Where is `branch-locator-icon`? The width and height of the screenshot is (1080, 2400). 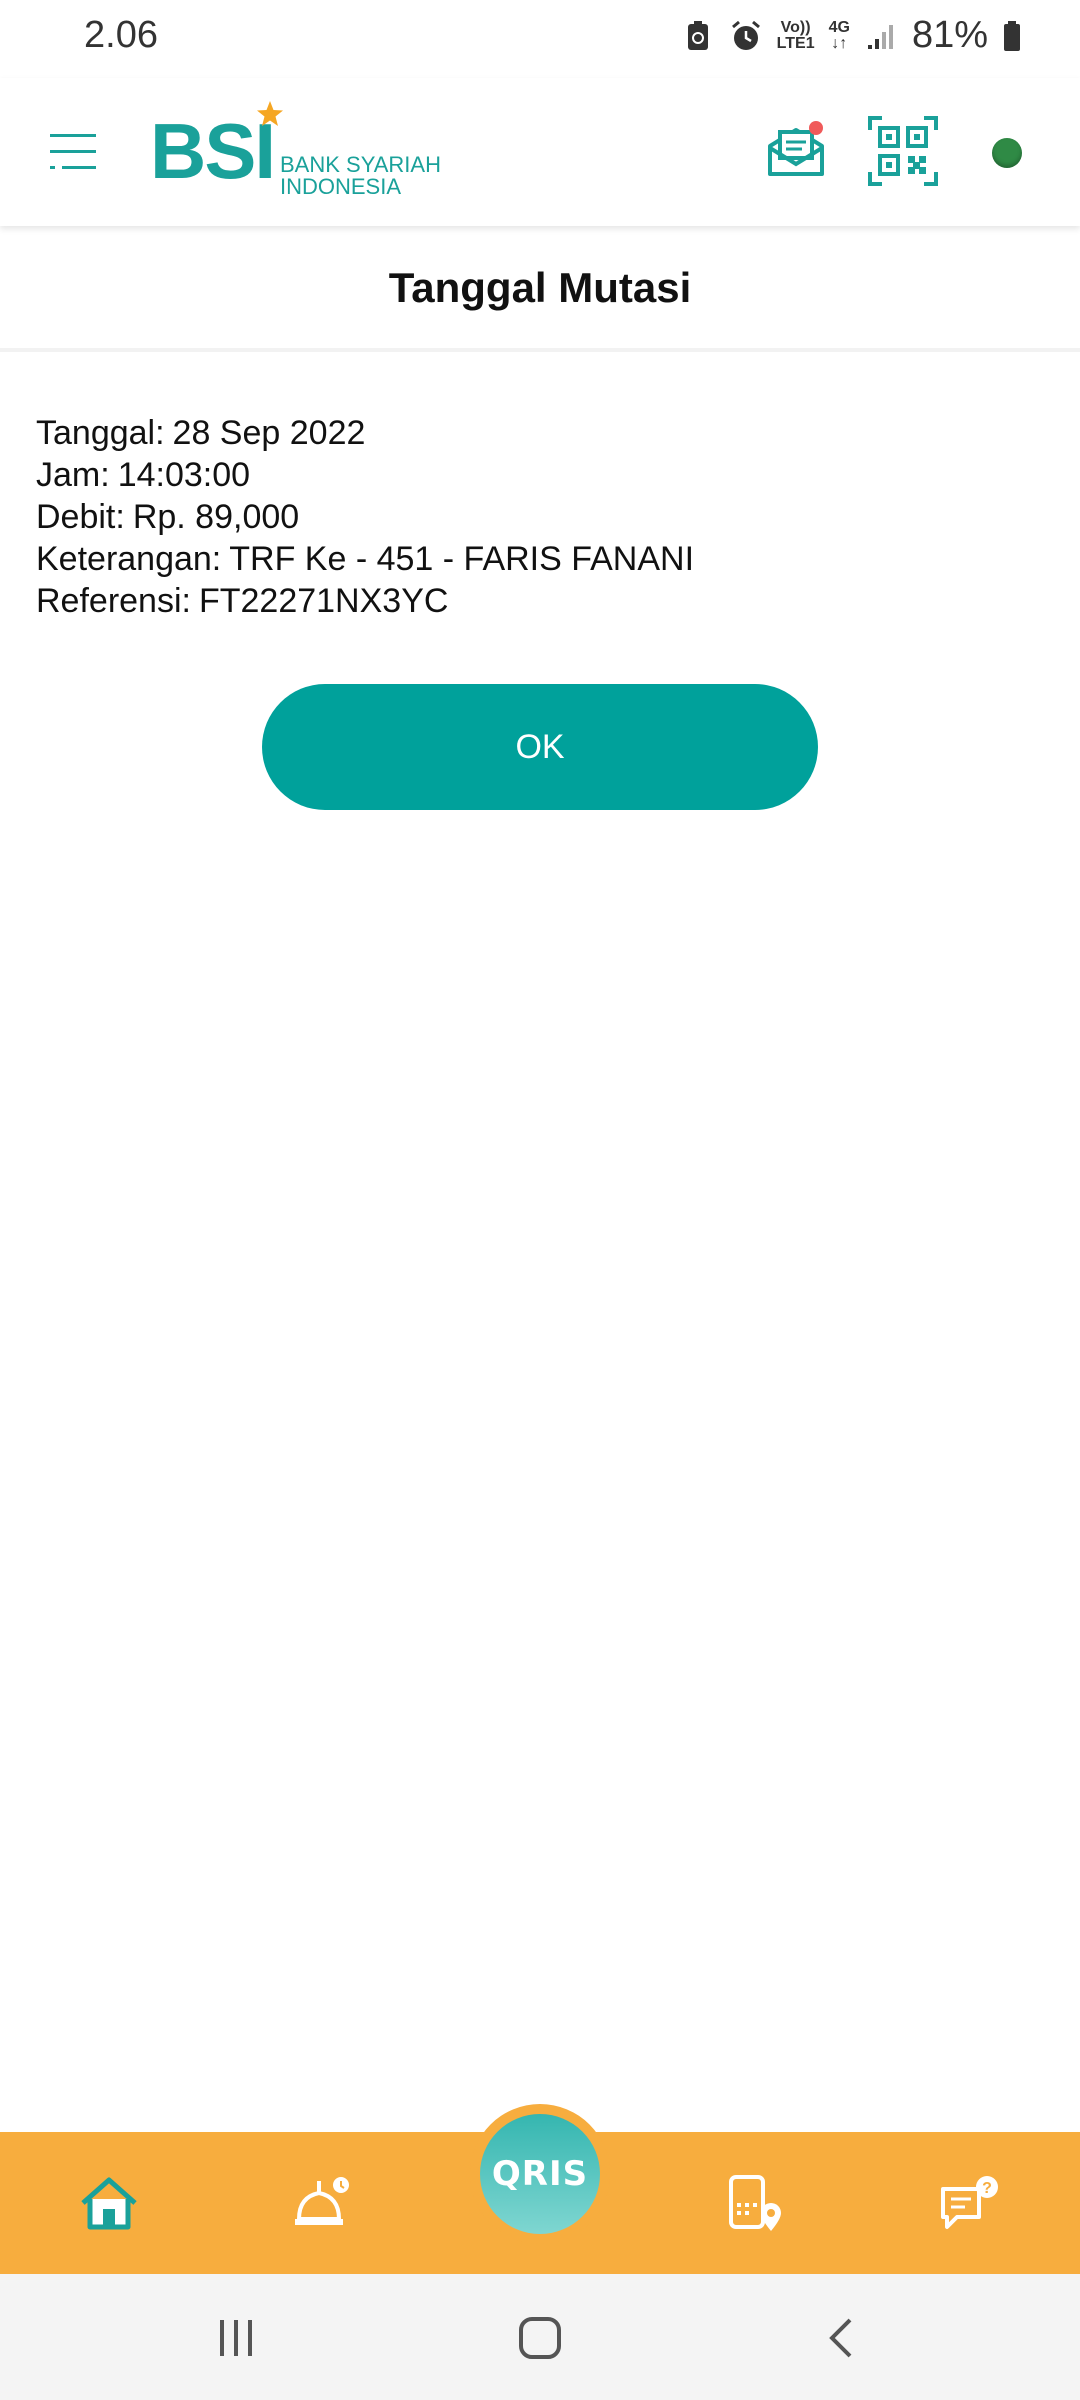
branch-locator-icon is located at coordinates (755, 2203).